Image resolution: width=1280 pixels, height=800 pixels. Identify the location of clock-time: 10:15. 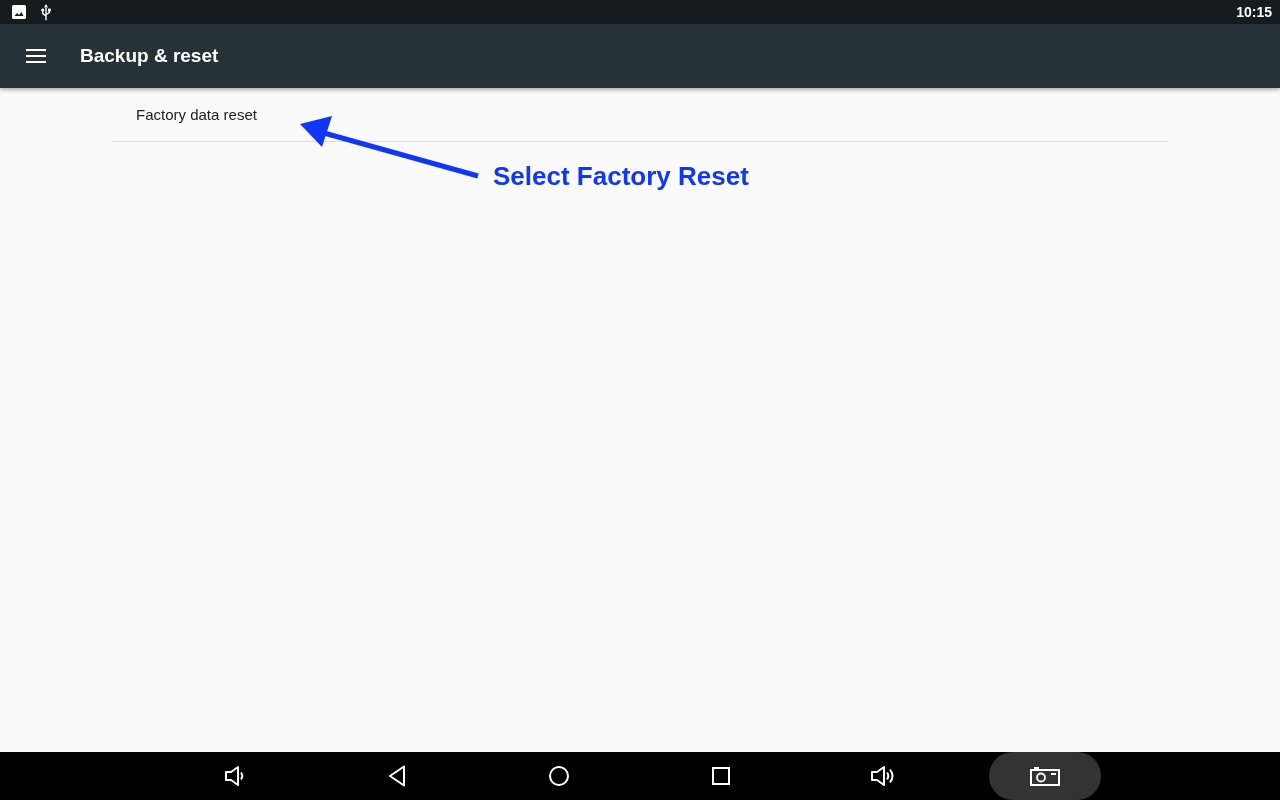
(1254, 12).